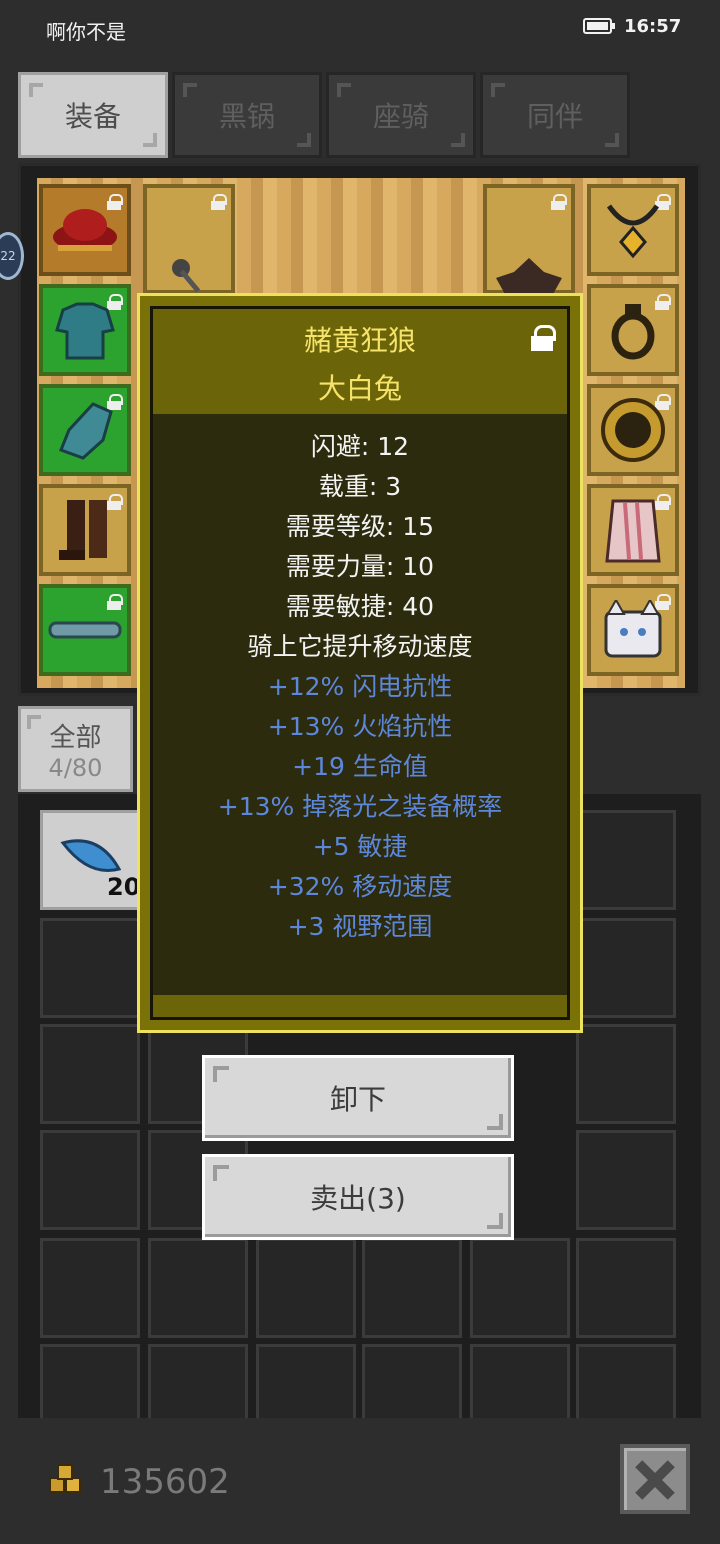 The image size is (720, 1544). I want to click on equip-slot-boots, so click(85, 530).